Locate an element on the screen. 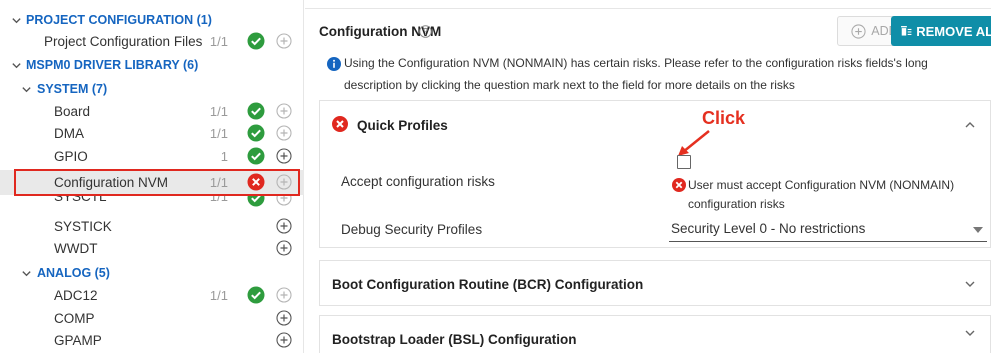 The image size is (991, 353). chevron-up-icon is located at coordinates (970, 125).